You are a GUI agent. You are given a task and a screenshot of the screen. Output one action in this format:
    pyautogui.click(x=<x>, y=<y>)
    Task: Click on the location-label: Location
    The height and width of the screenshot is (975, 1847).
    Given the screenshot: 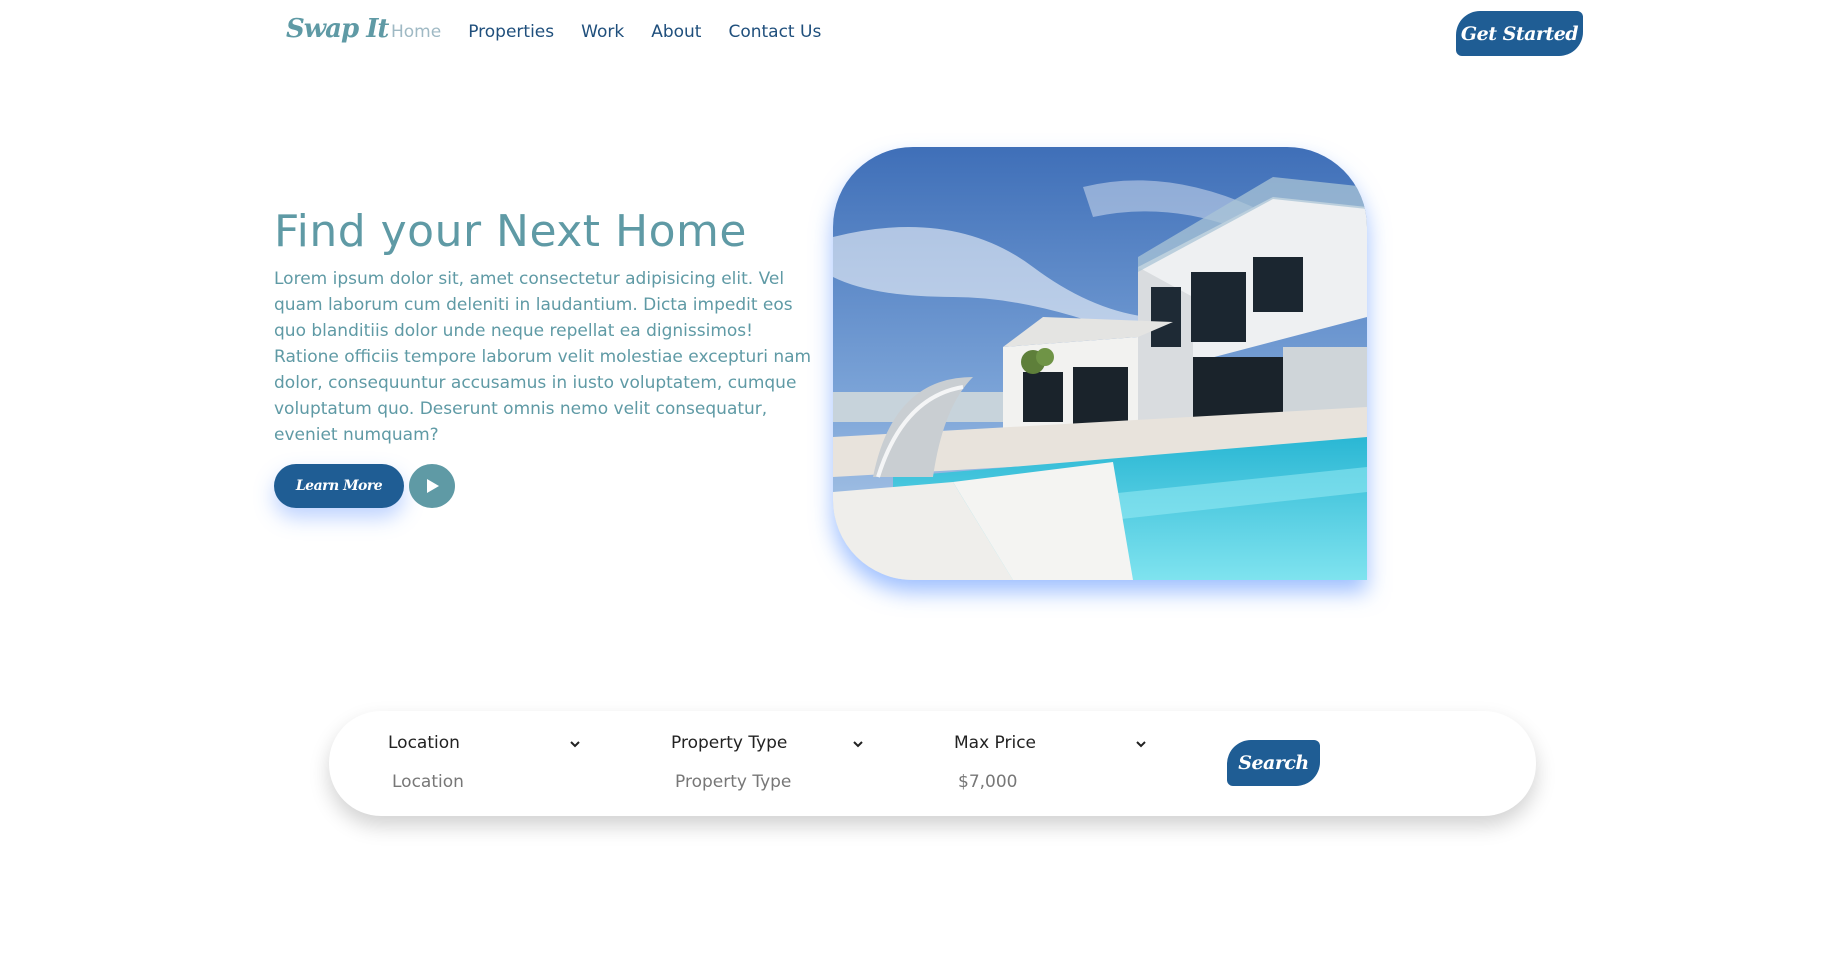 What is the action you would take?
    pyautogui.click(x=424, y=743)
    